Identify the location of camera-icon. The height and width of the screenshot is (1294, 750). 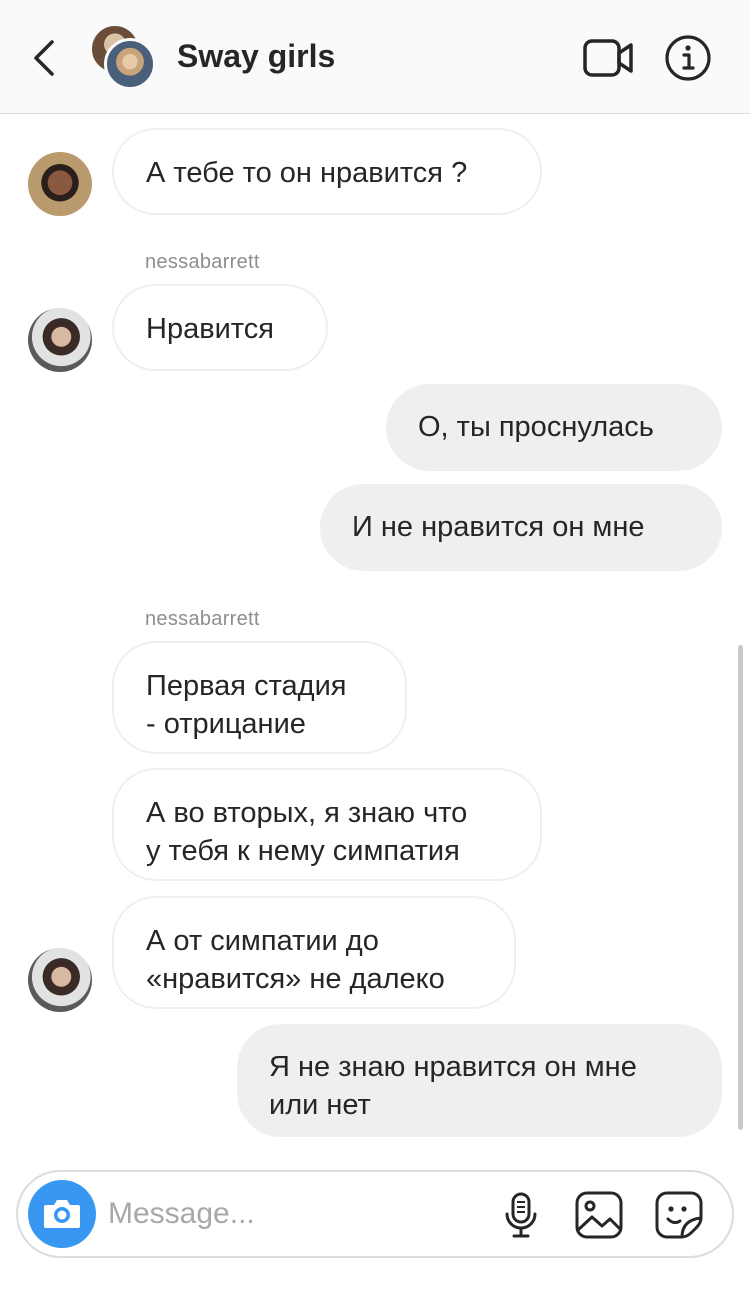
(62, 1214).